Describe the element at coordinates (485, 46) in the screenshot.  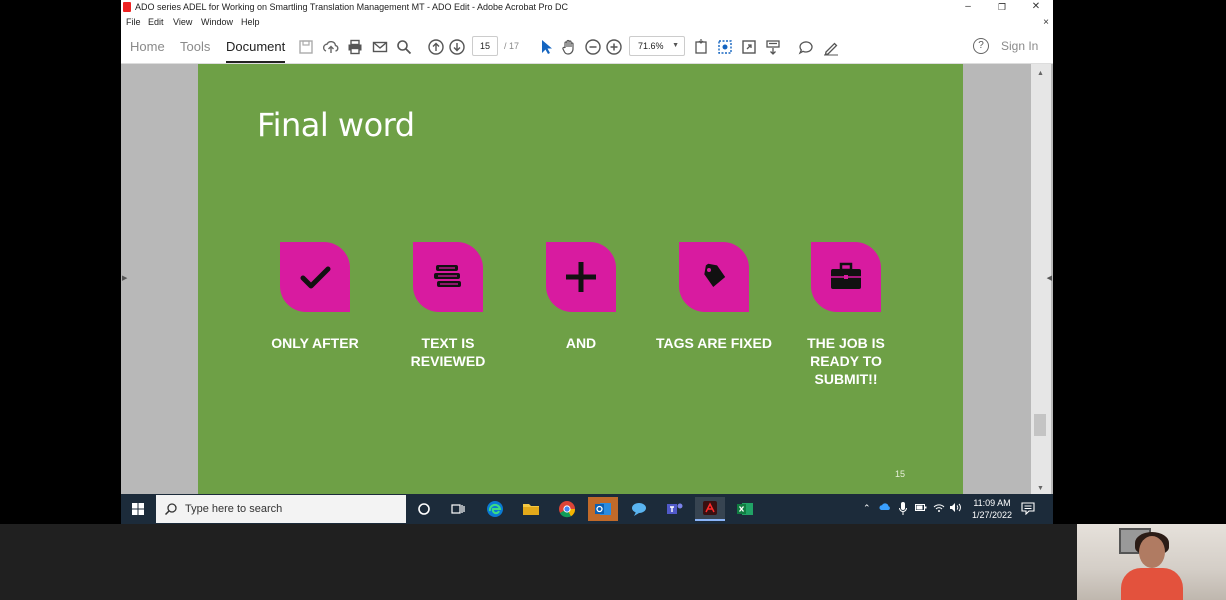
I see `page-number-input: 15` at that location.